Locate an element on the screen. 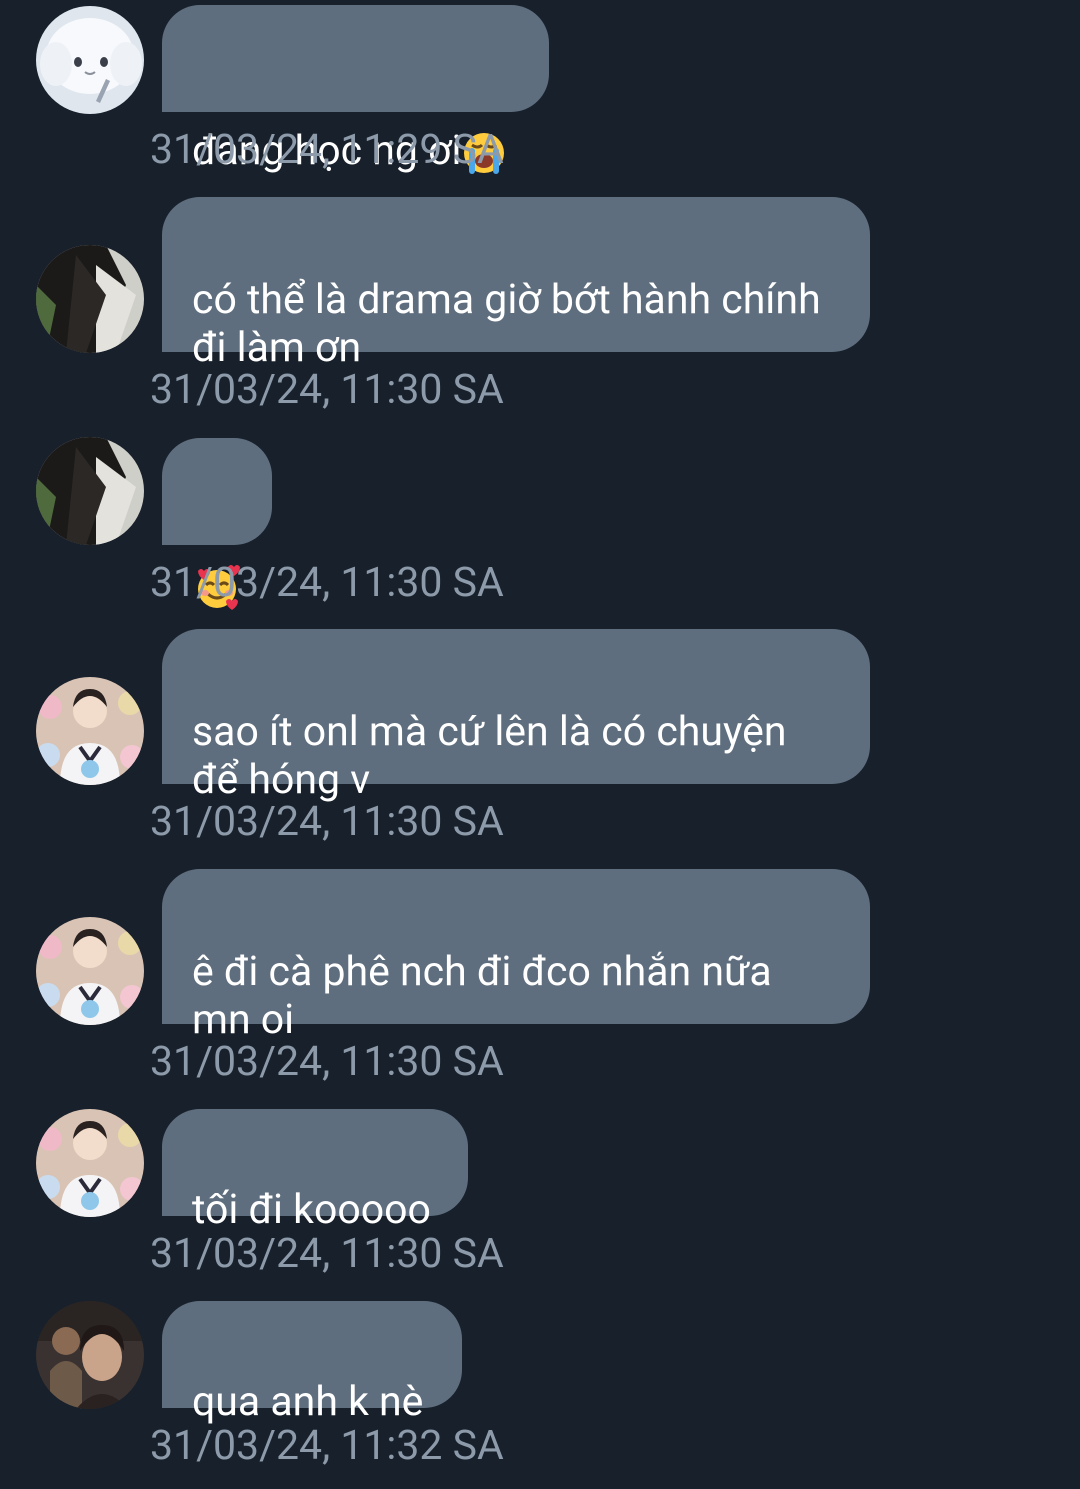 The width and height of the screenshot is (1080, 1489). message-bubble: qua anh k nè is located at coordinates (312, 1363).